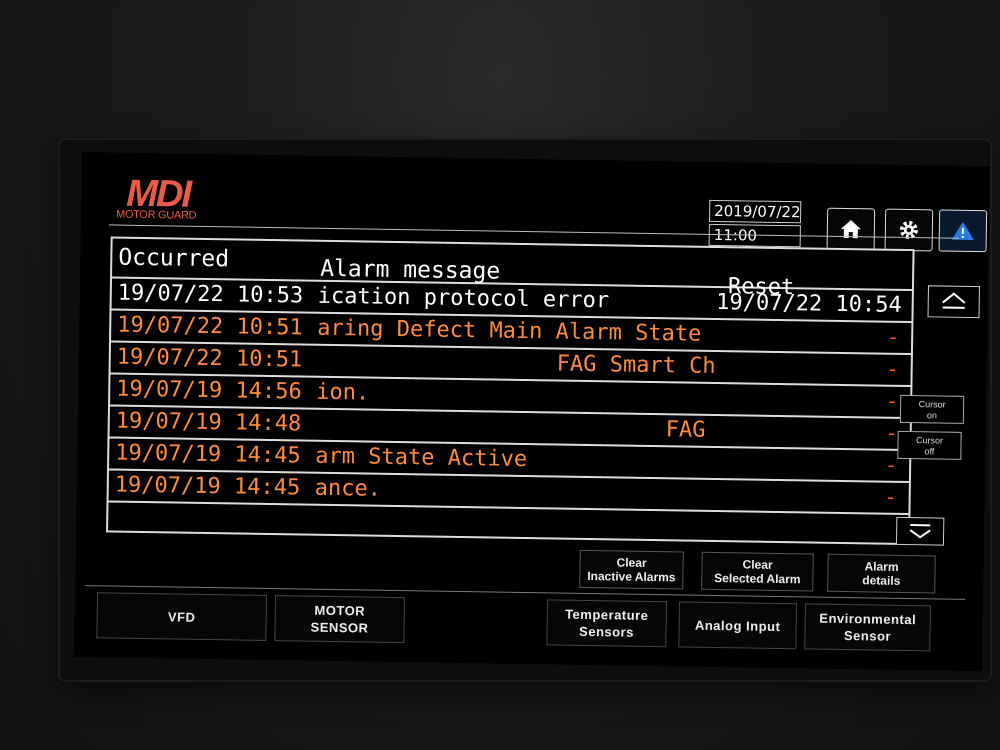  I want to click on chevron-down-icon, so click(920, 531).